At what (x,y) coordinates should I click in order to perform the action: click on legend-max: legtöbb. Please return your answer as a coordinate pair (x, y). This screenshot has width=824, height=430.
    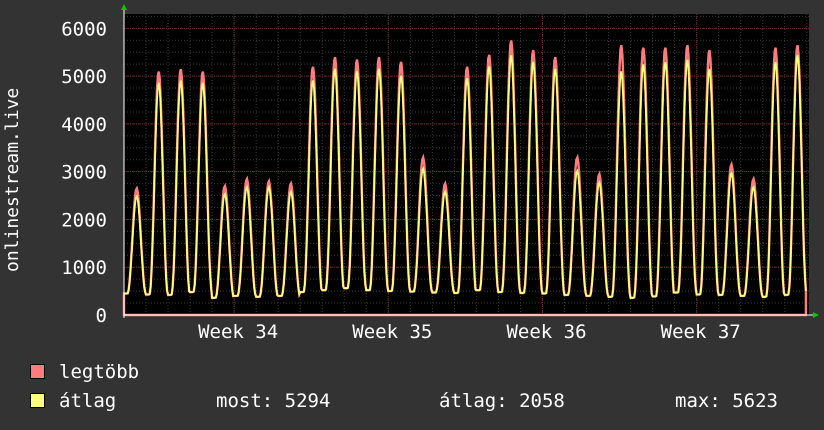
    Looking at the image, I should click on (84, 372).